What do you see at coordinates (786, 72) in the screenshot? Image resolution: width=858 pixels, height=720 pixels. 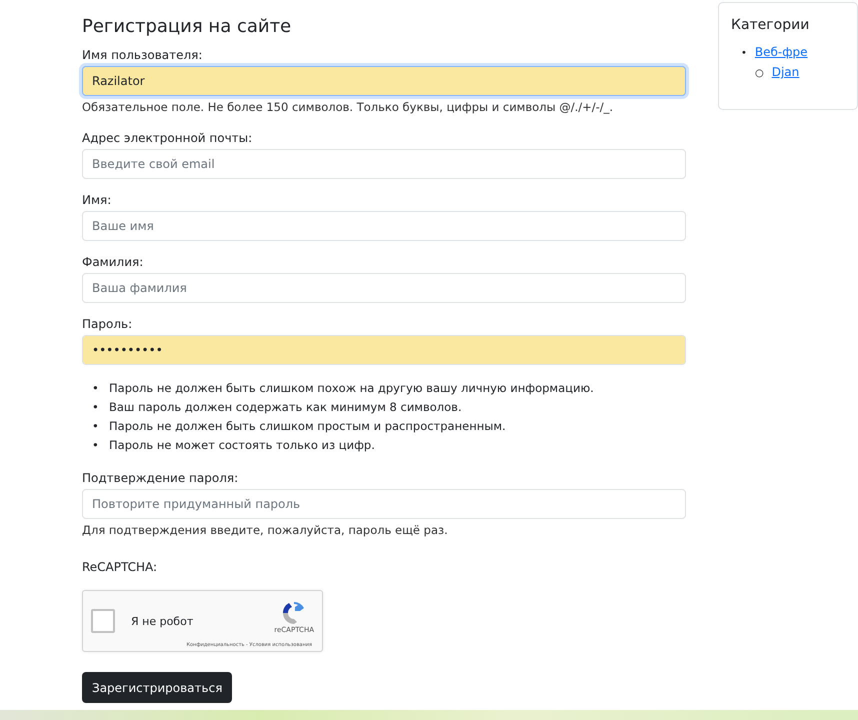 I see `category-link: Djan` at bounding box center [786, 72].